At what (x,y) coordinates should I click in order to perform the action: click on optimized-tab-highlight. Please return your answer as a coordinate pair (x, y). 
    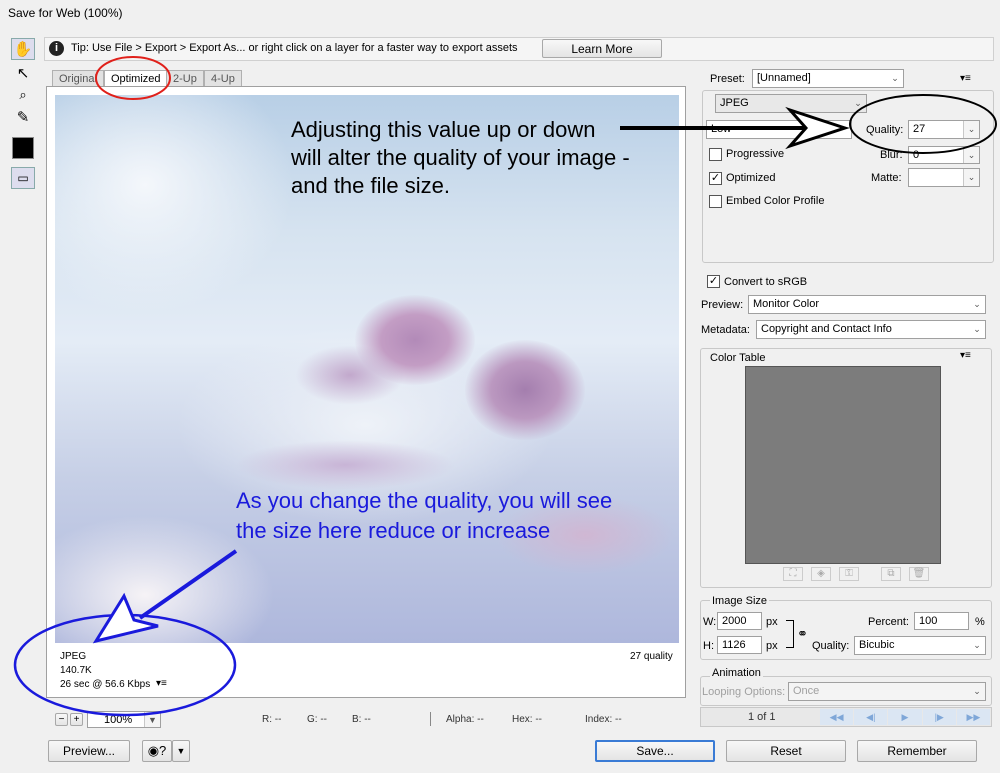
    Looking at the image, I should click on (133, 78).